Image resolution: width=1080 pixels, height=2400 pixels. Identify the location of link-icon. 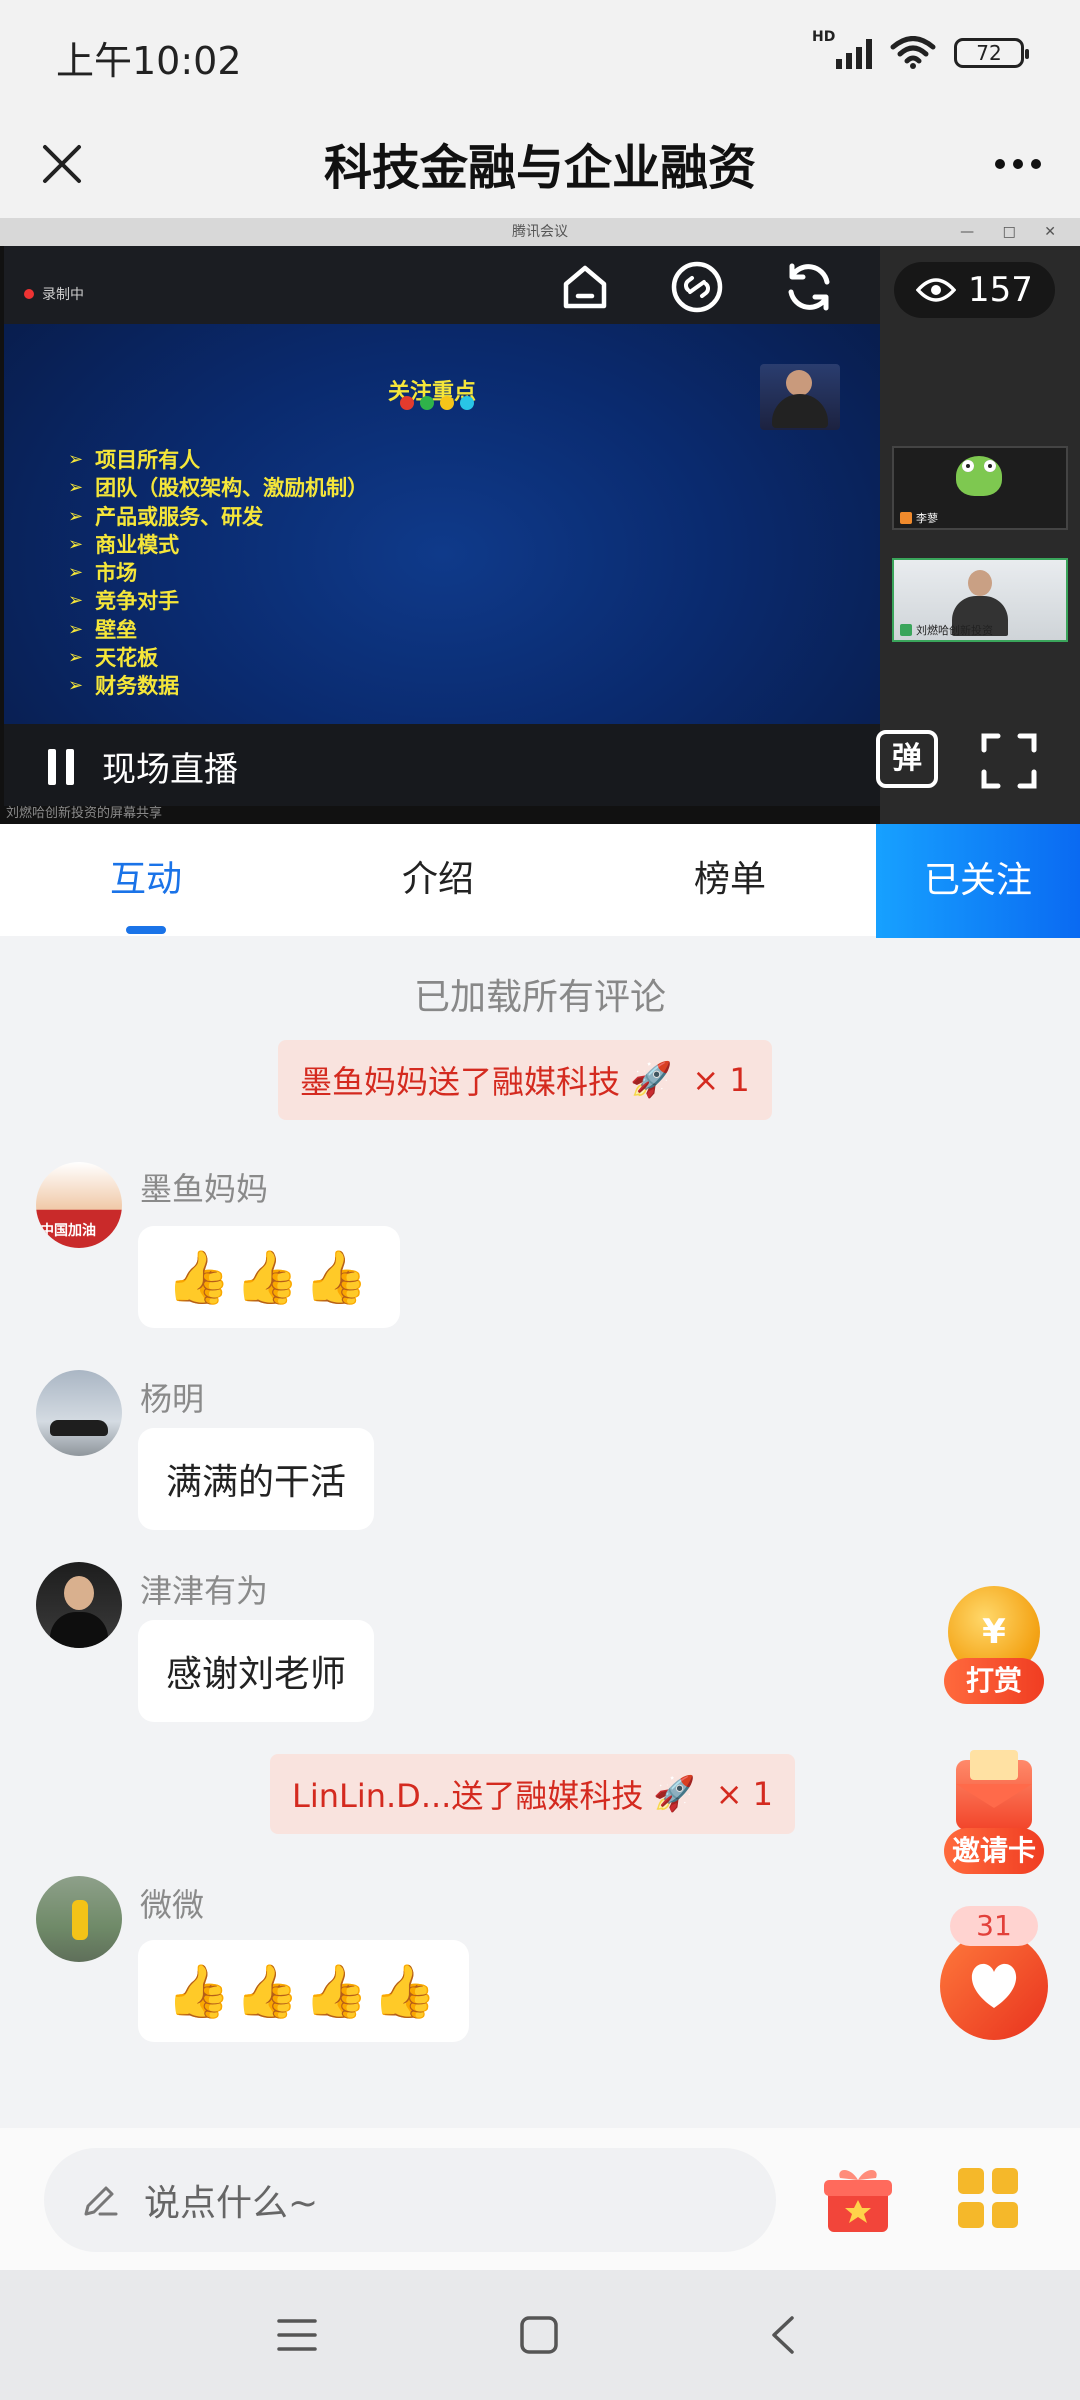
(697, 287).